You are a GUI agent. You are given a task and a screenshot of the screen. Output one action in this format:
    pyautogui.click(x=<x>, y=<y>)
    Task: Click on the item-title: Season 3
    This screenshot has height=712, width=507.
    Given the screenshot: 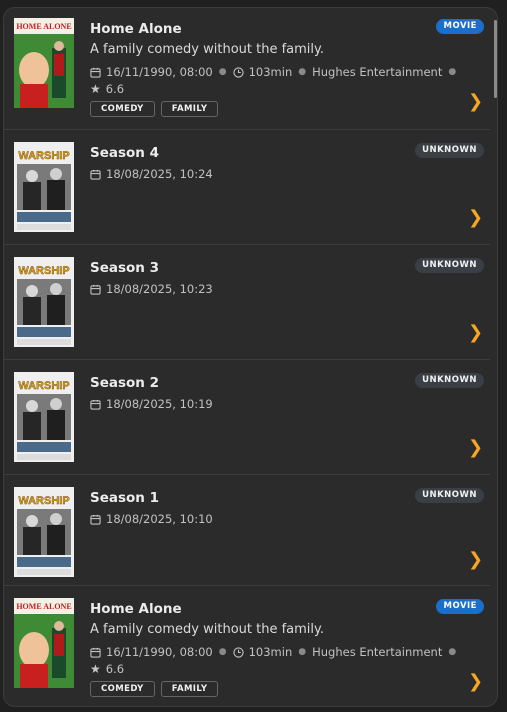 What is the action you would take?
    pyautogui.click(x=125, y=268)
    